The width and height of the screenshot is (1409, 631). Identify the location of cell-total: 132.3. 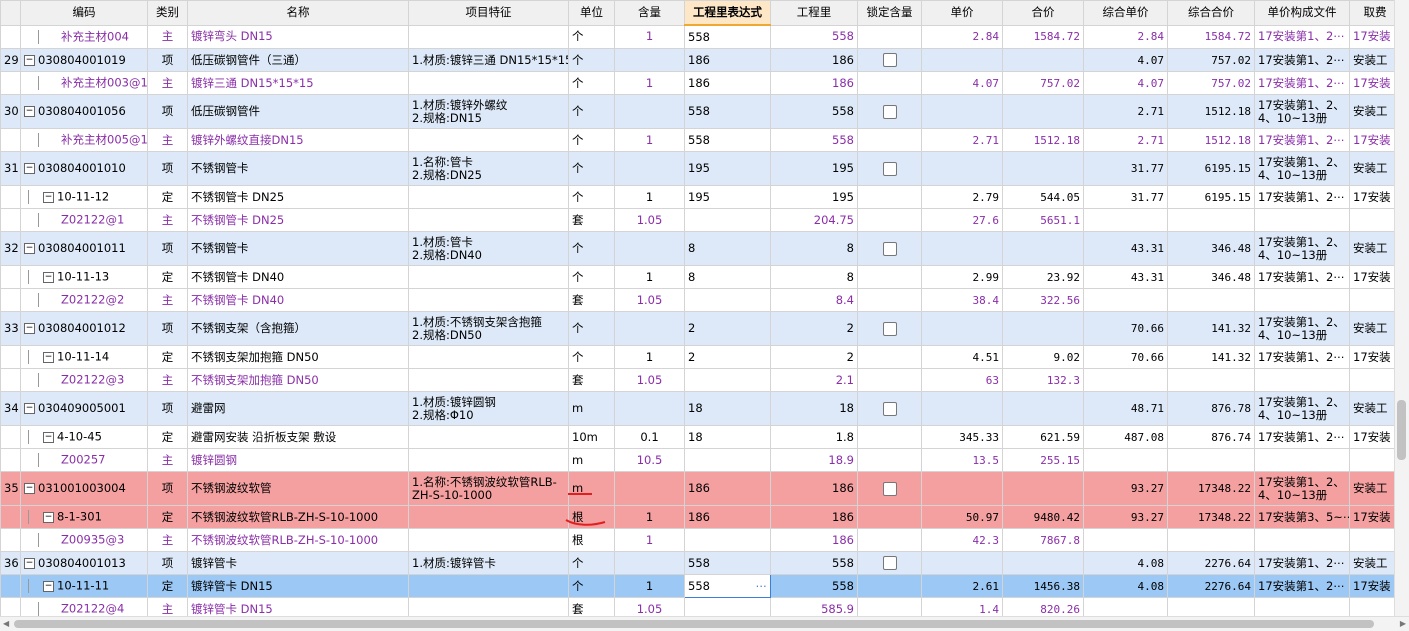
(1043, 380).